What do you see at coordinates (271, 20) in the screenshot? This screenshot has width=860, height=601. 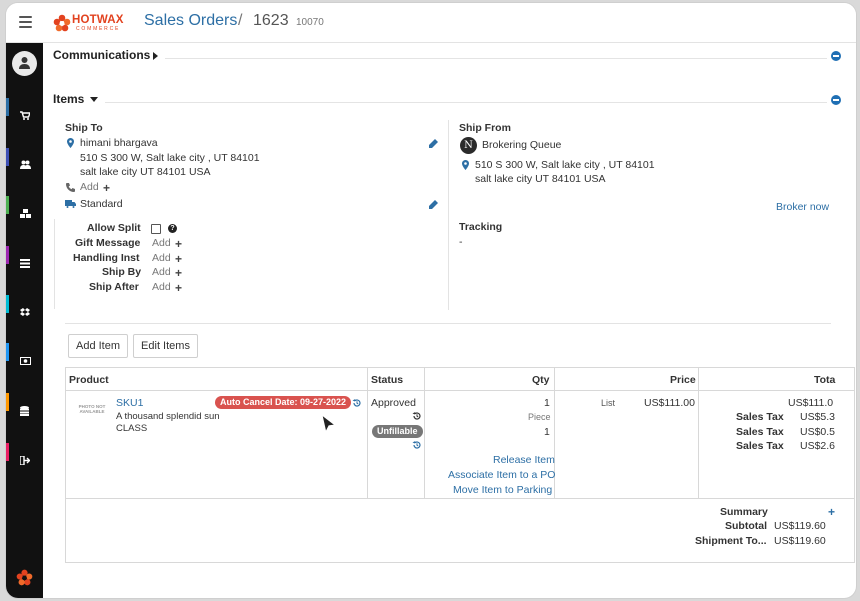 I see `breadcrumb-order-id: 1623` at bounding box center [271, 20].